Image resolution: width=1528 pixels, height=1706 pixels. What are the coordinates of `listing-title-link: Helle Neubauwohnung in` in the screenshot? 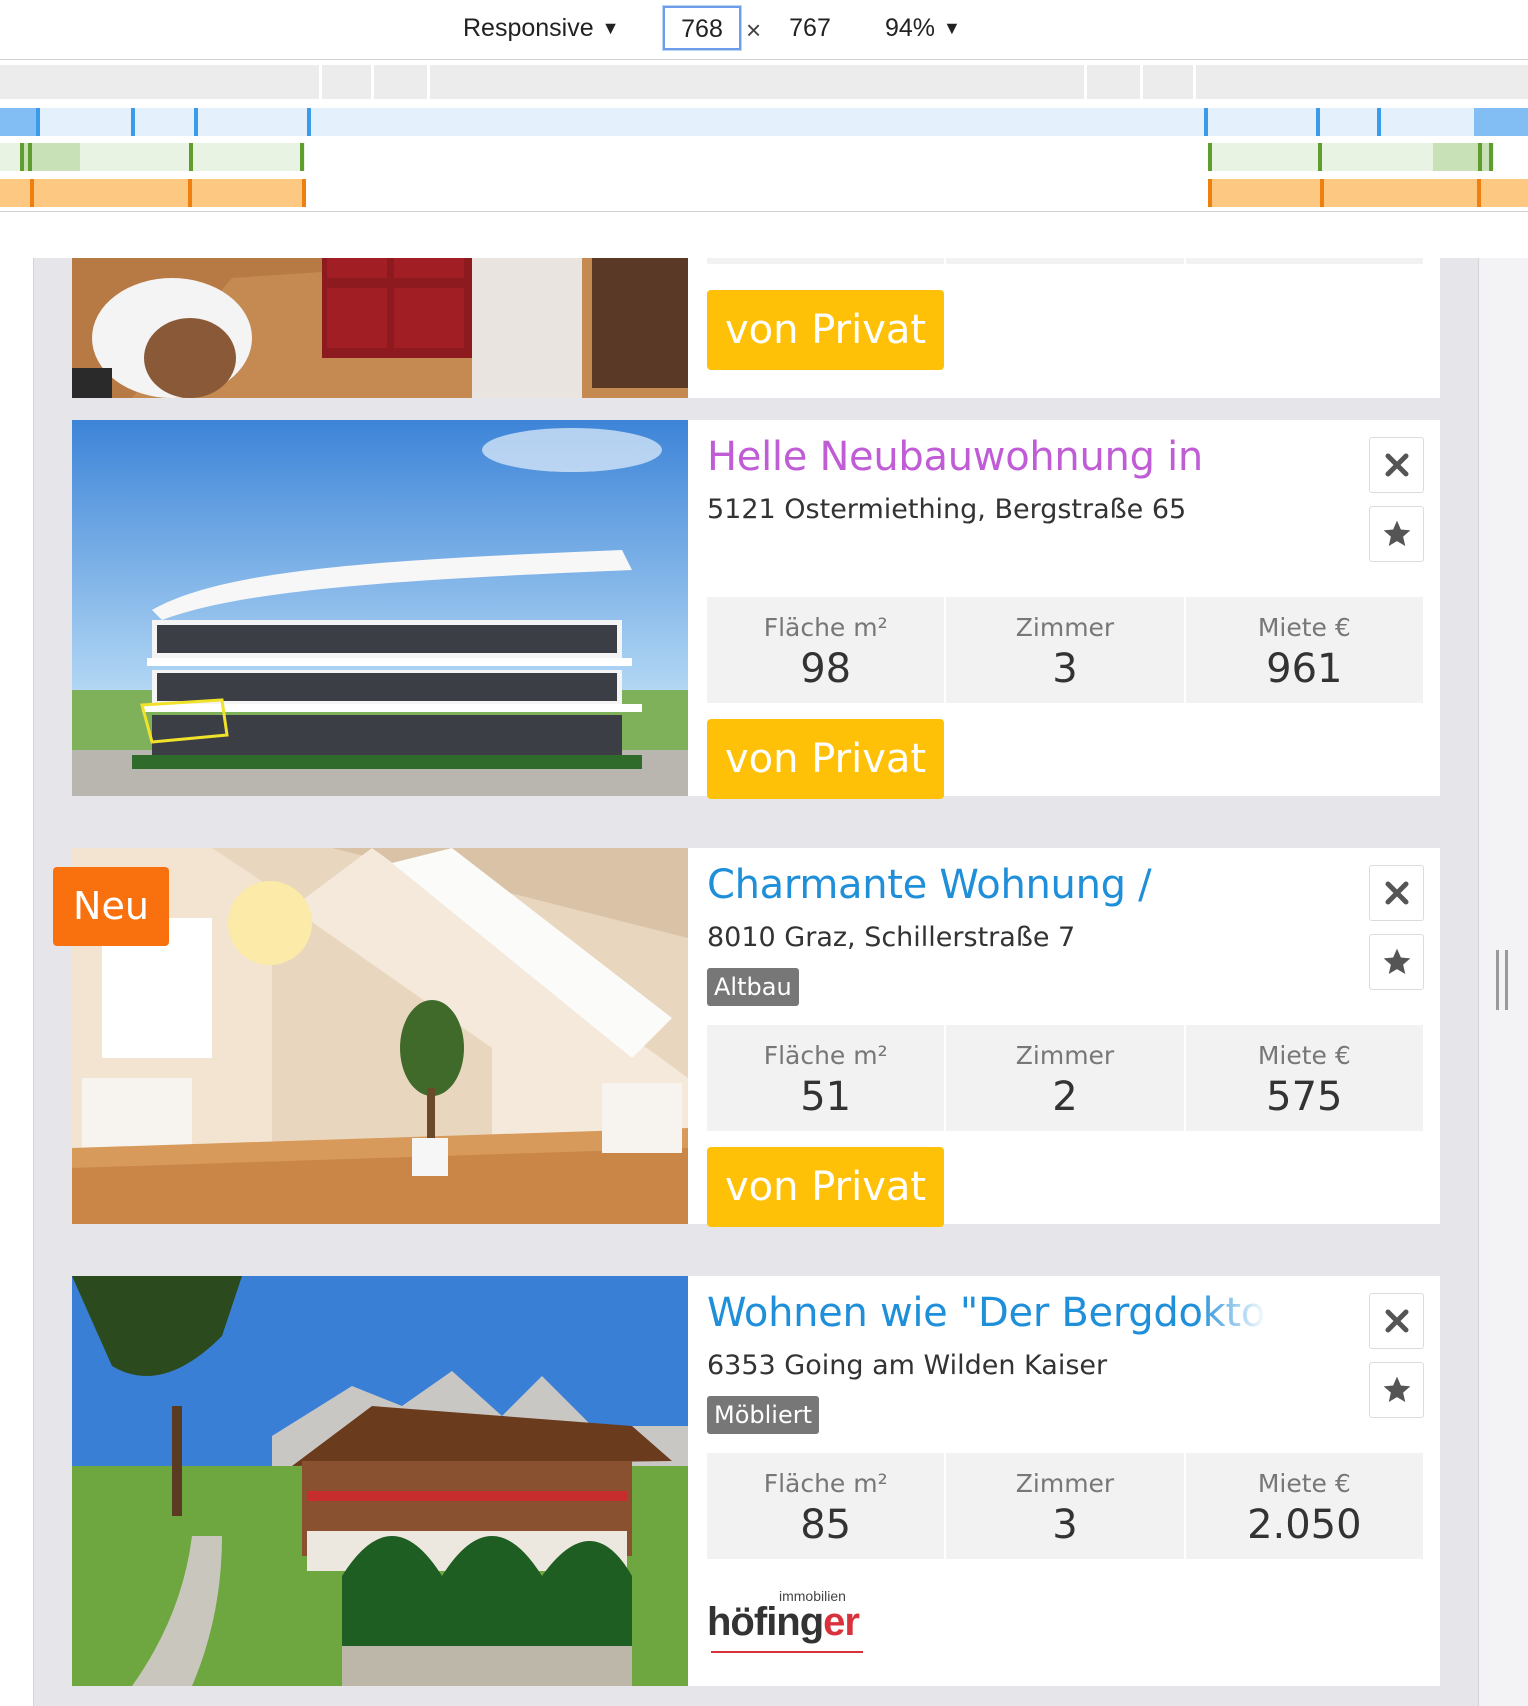 It's located at (987, 457).